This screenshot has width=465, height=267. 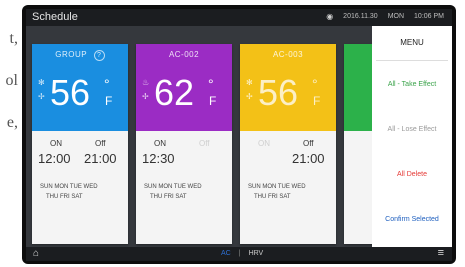 I want to click on bottom-bar: ⌂ AC | HRV ≡, so click(x=239, y=254).